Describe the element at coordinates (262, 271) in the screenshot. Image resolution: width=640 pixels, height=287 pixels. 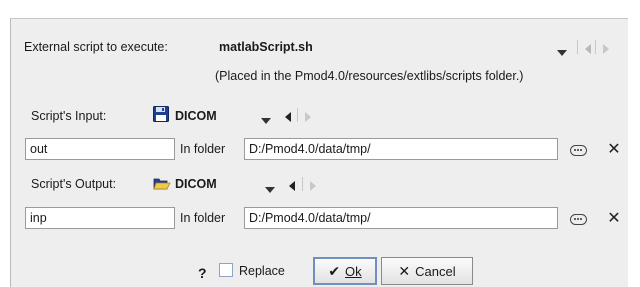
I see `replace-label: Replace` at that location.